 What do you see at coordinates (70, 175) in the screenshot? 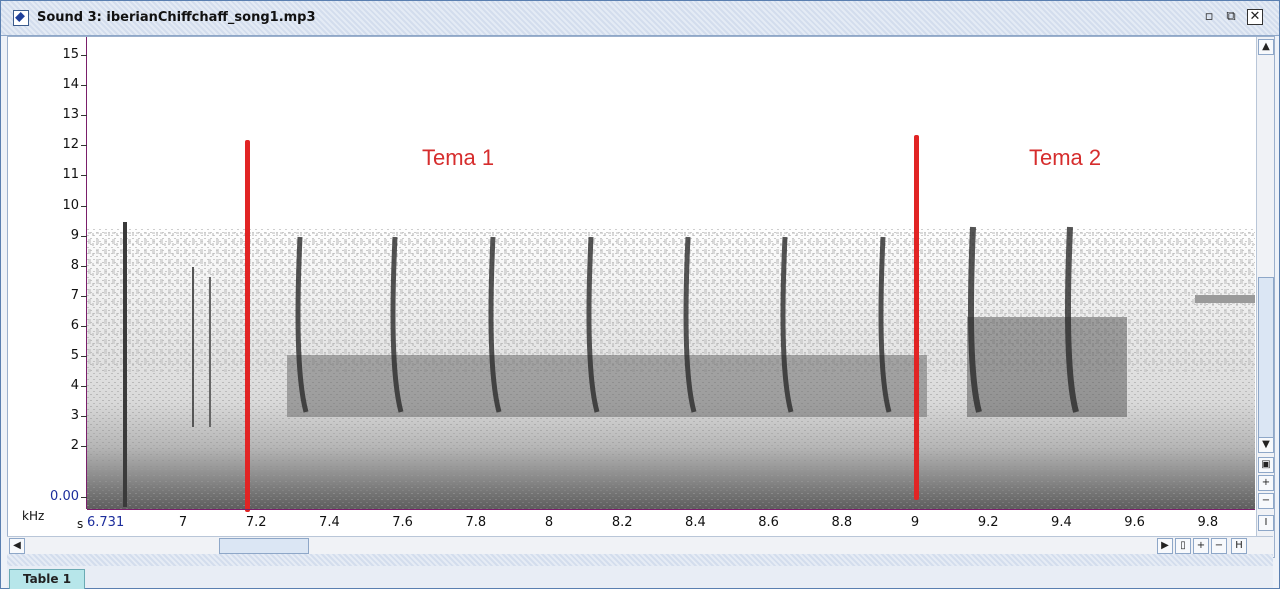
I see `y-tick-label: 11` at bounding box center [70, 175].